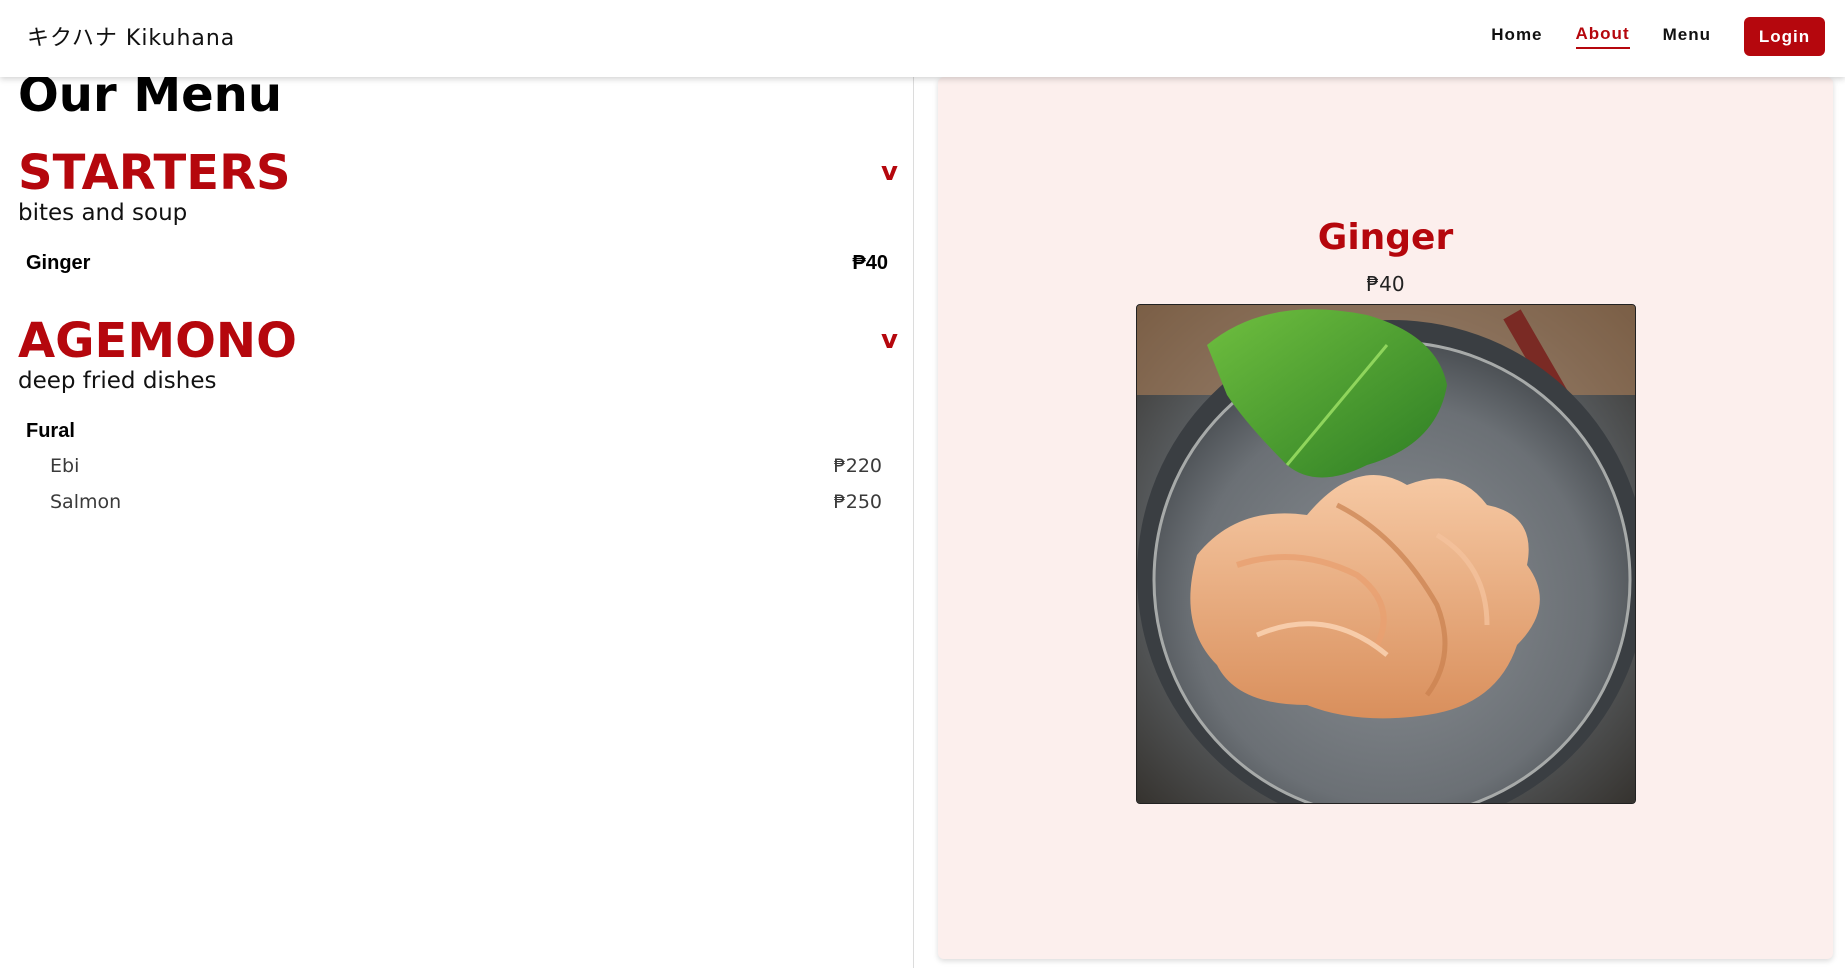 The image size is (1845, 968). Describe the element at coordinates (1385, 237) in the screenshot. I see `detail-item-name: Ginger` at that location.